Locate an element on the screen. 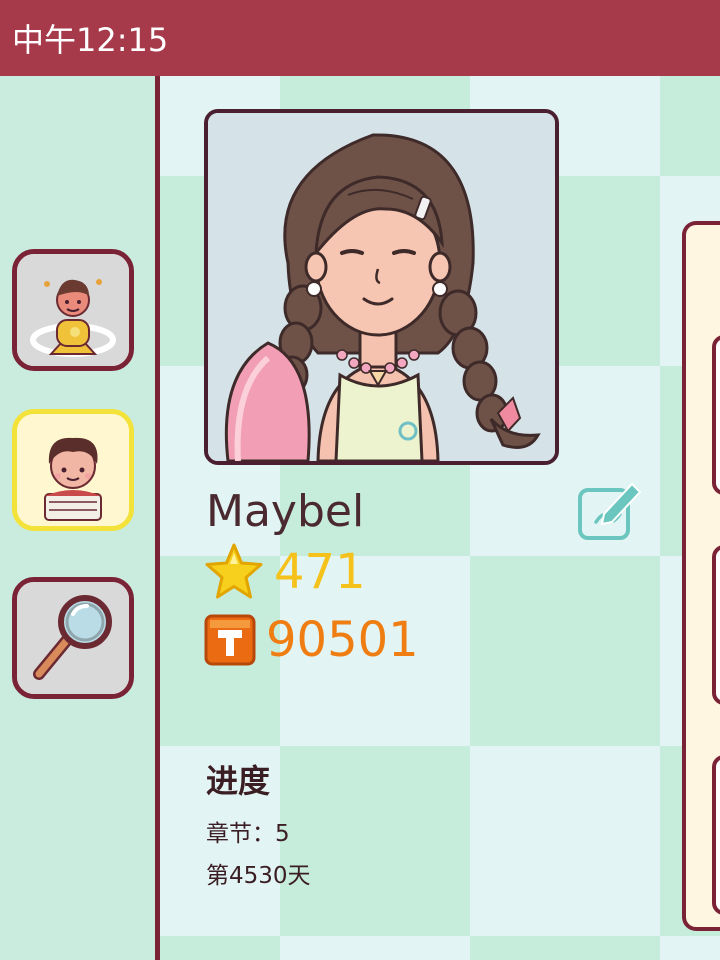  sidebar-item-profile is located at coordinates (73, 470).